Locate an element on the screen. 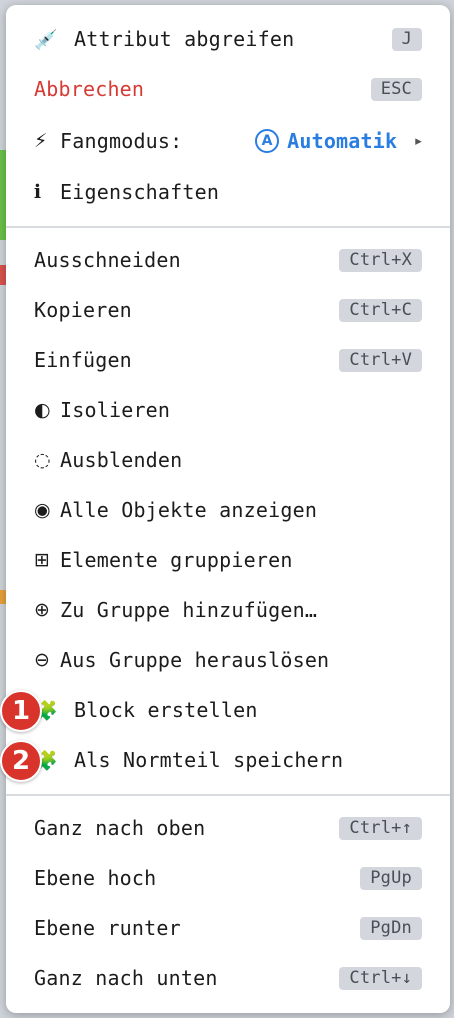  menu-item-label: Ebene runter is located at coordinates (107, 928).